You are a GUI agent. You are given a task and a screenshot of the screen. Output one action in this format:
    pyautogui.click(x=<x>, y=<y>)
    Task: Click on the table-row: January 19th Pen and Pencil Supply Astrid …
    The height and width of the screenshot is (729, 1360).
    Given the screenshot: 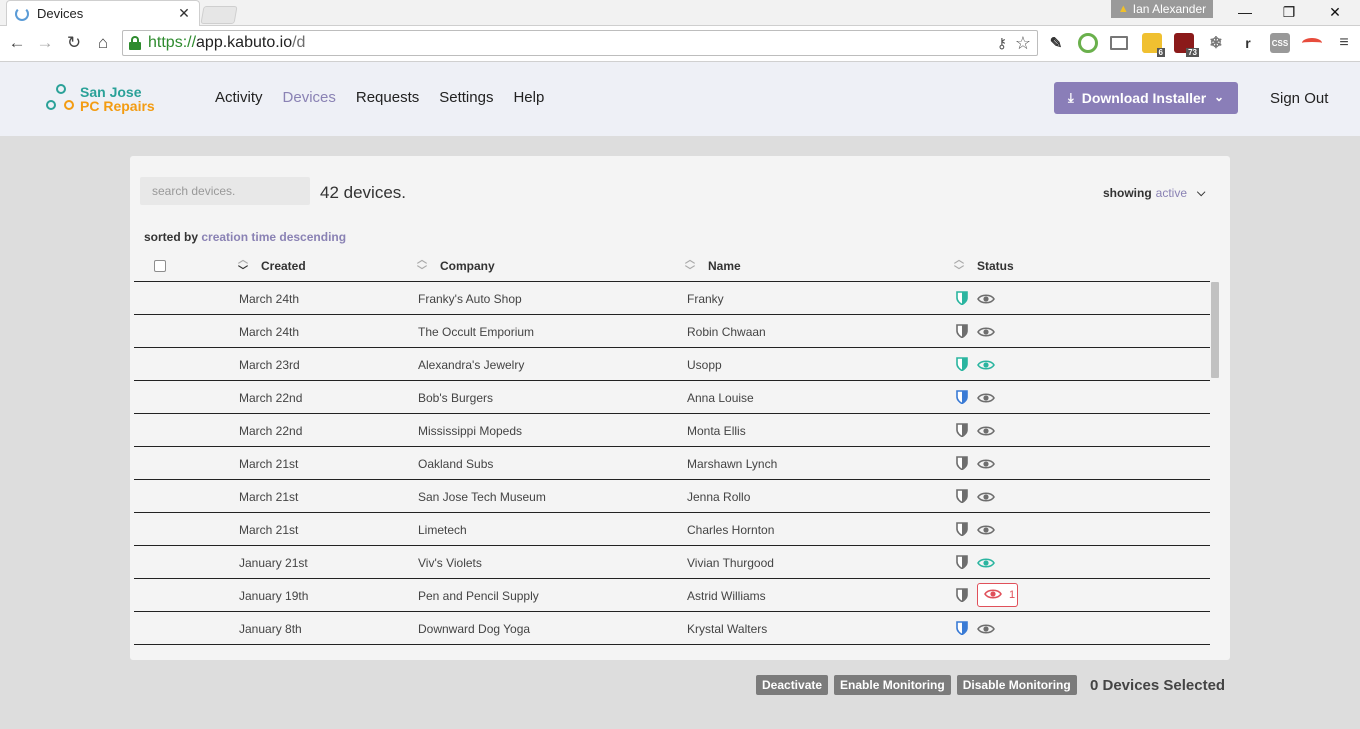 What is the action you would take?
    pyautogui.click(x=672, y=595)
    